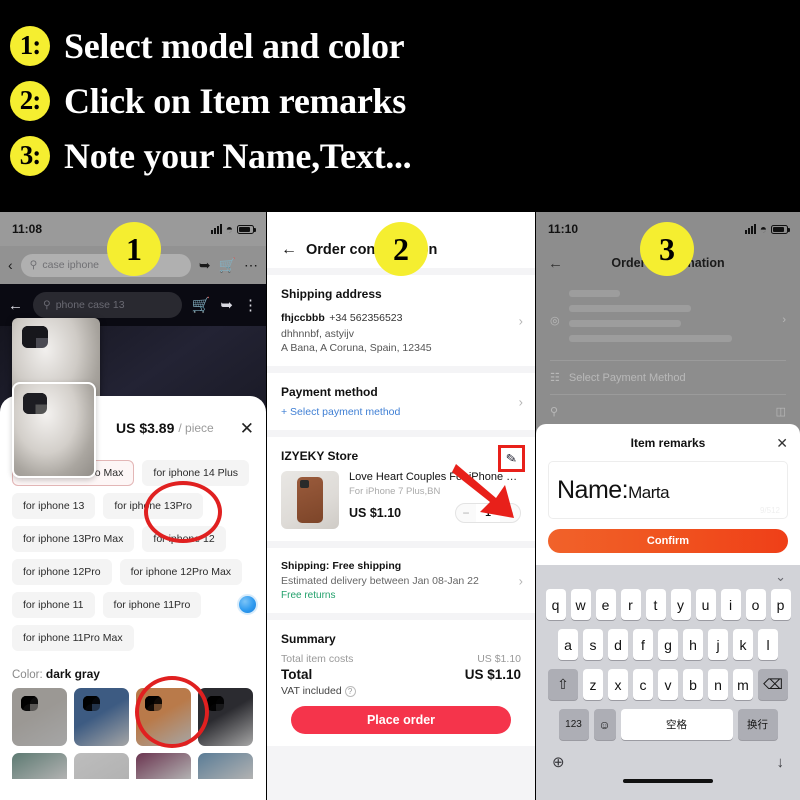  What do you see at coordinates (630, 604) in the screenshot?
I see `key-r: r` at bounding box center [630, 604].